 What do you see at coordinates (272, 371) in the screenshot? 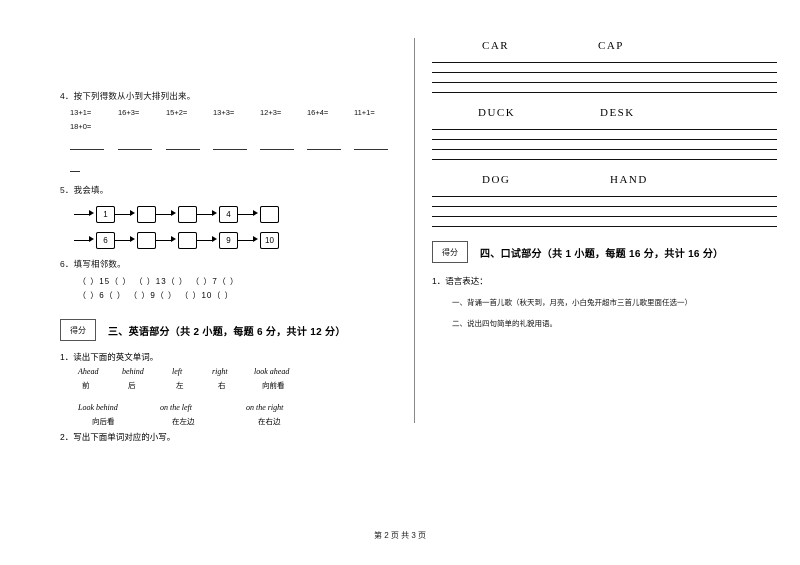
I see `word-en: look ahead` at bounding box center [272, 371].